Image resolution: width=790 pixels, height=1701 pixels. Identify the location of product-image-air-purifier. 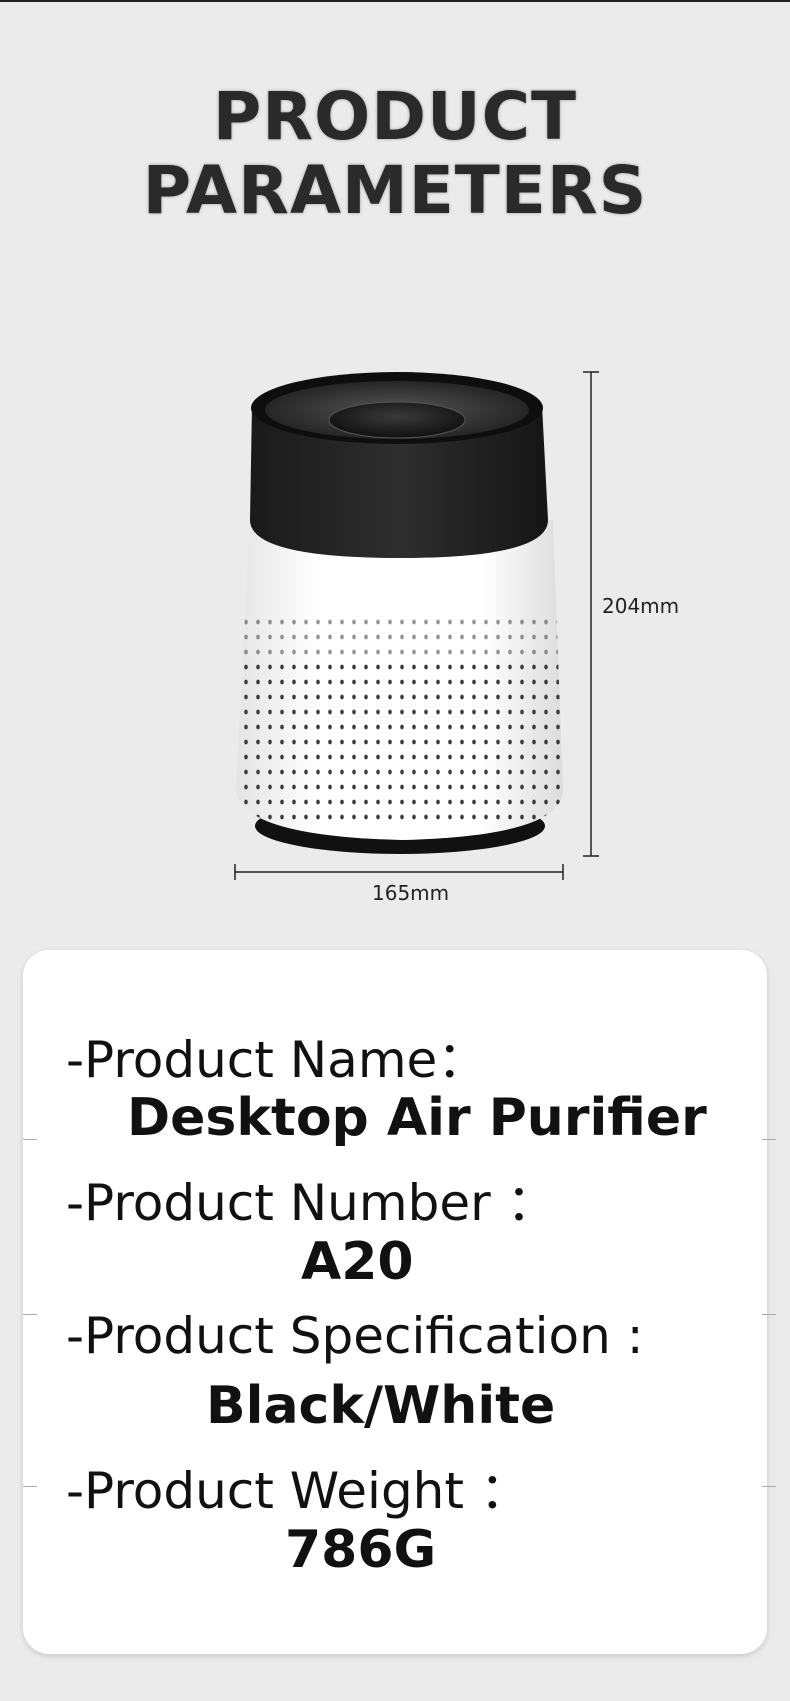
(416, 625).